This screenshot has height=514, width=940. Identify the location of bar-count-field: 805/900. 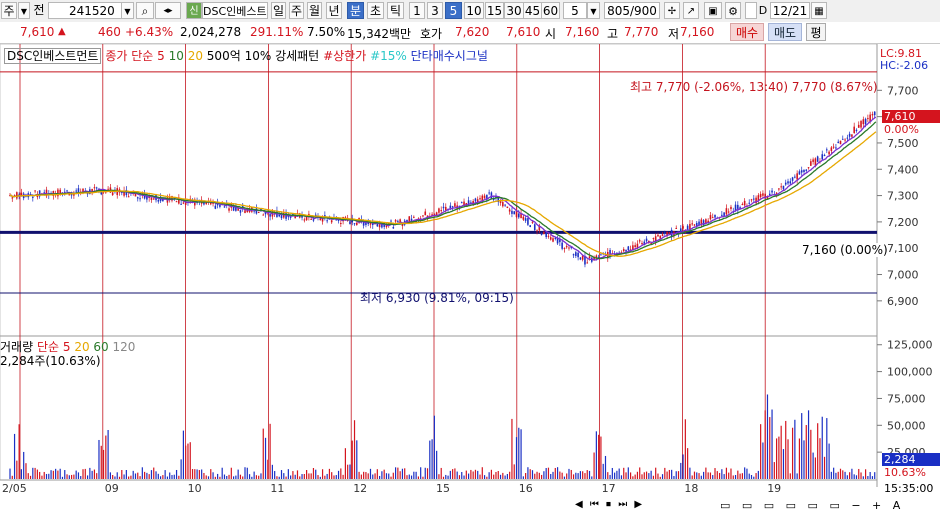
(632, 10).